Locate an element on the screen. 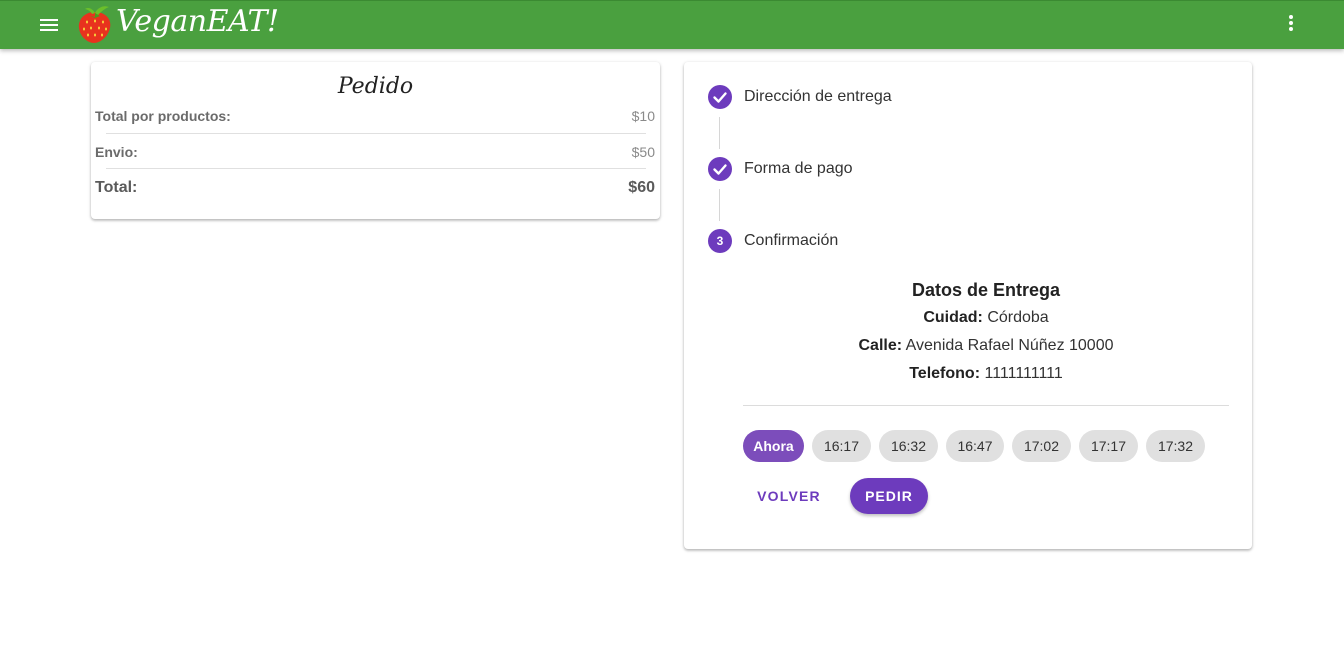 This screenshot has width=1344, height=657. detail-value: Avenida Rafael Núñez 10000 is located at coordinates (1009, 345).